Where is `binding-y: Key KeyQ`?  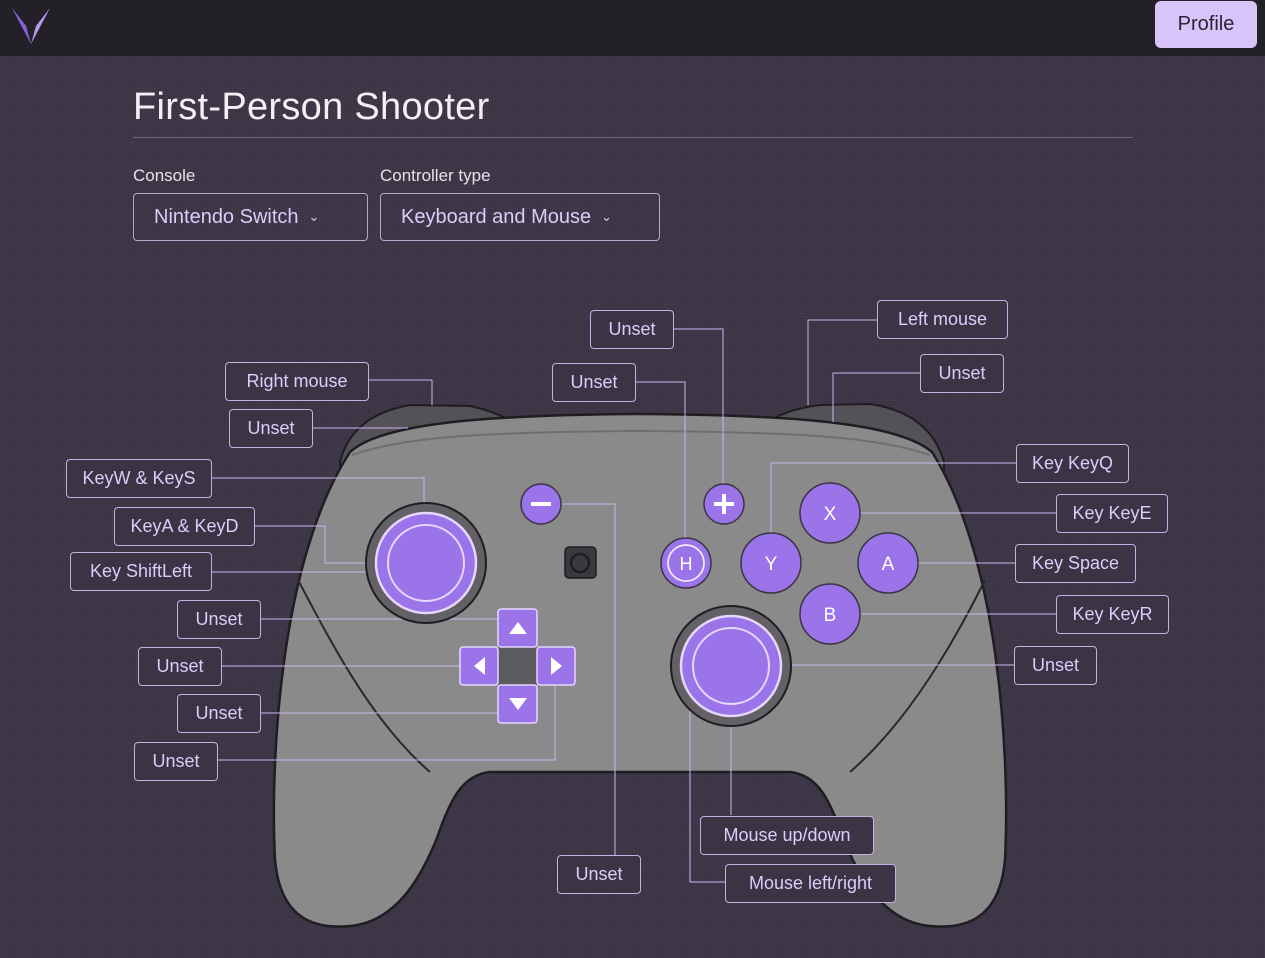 binding-y: Key KeyQ is located at coordinates (1072, 463).